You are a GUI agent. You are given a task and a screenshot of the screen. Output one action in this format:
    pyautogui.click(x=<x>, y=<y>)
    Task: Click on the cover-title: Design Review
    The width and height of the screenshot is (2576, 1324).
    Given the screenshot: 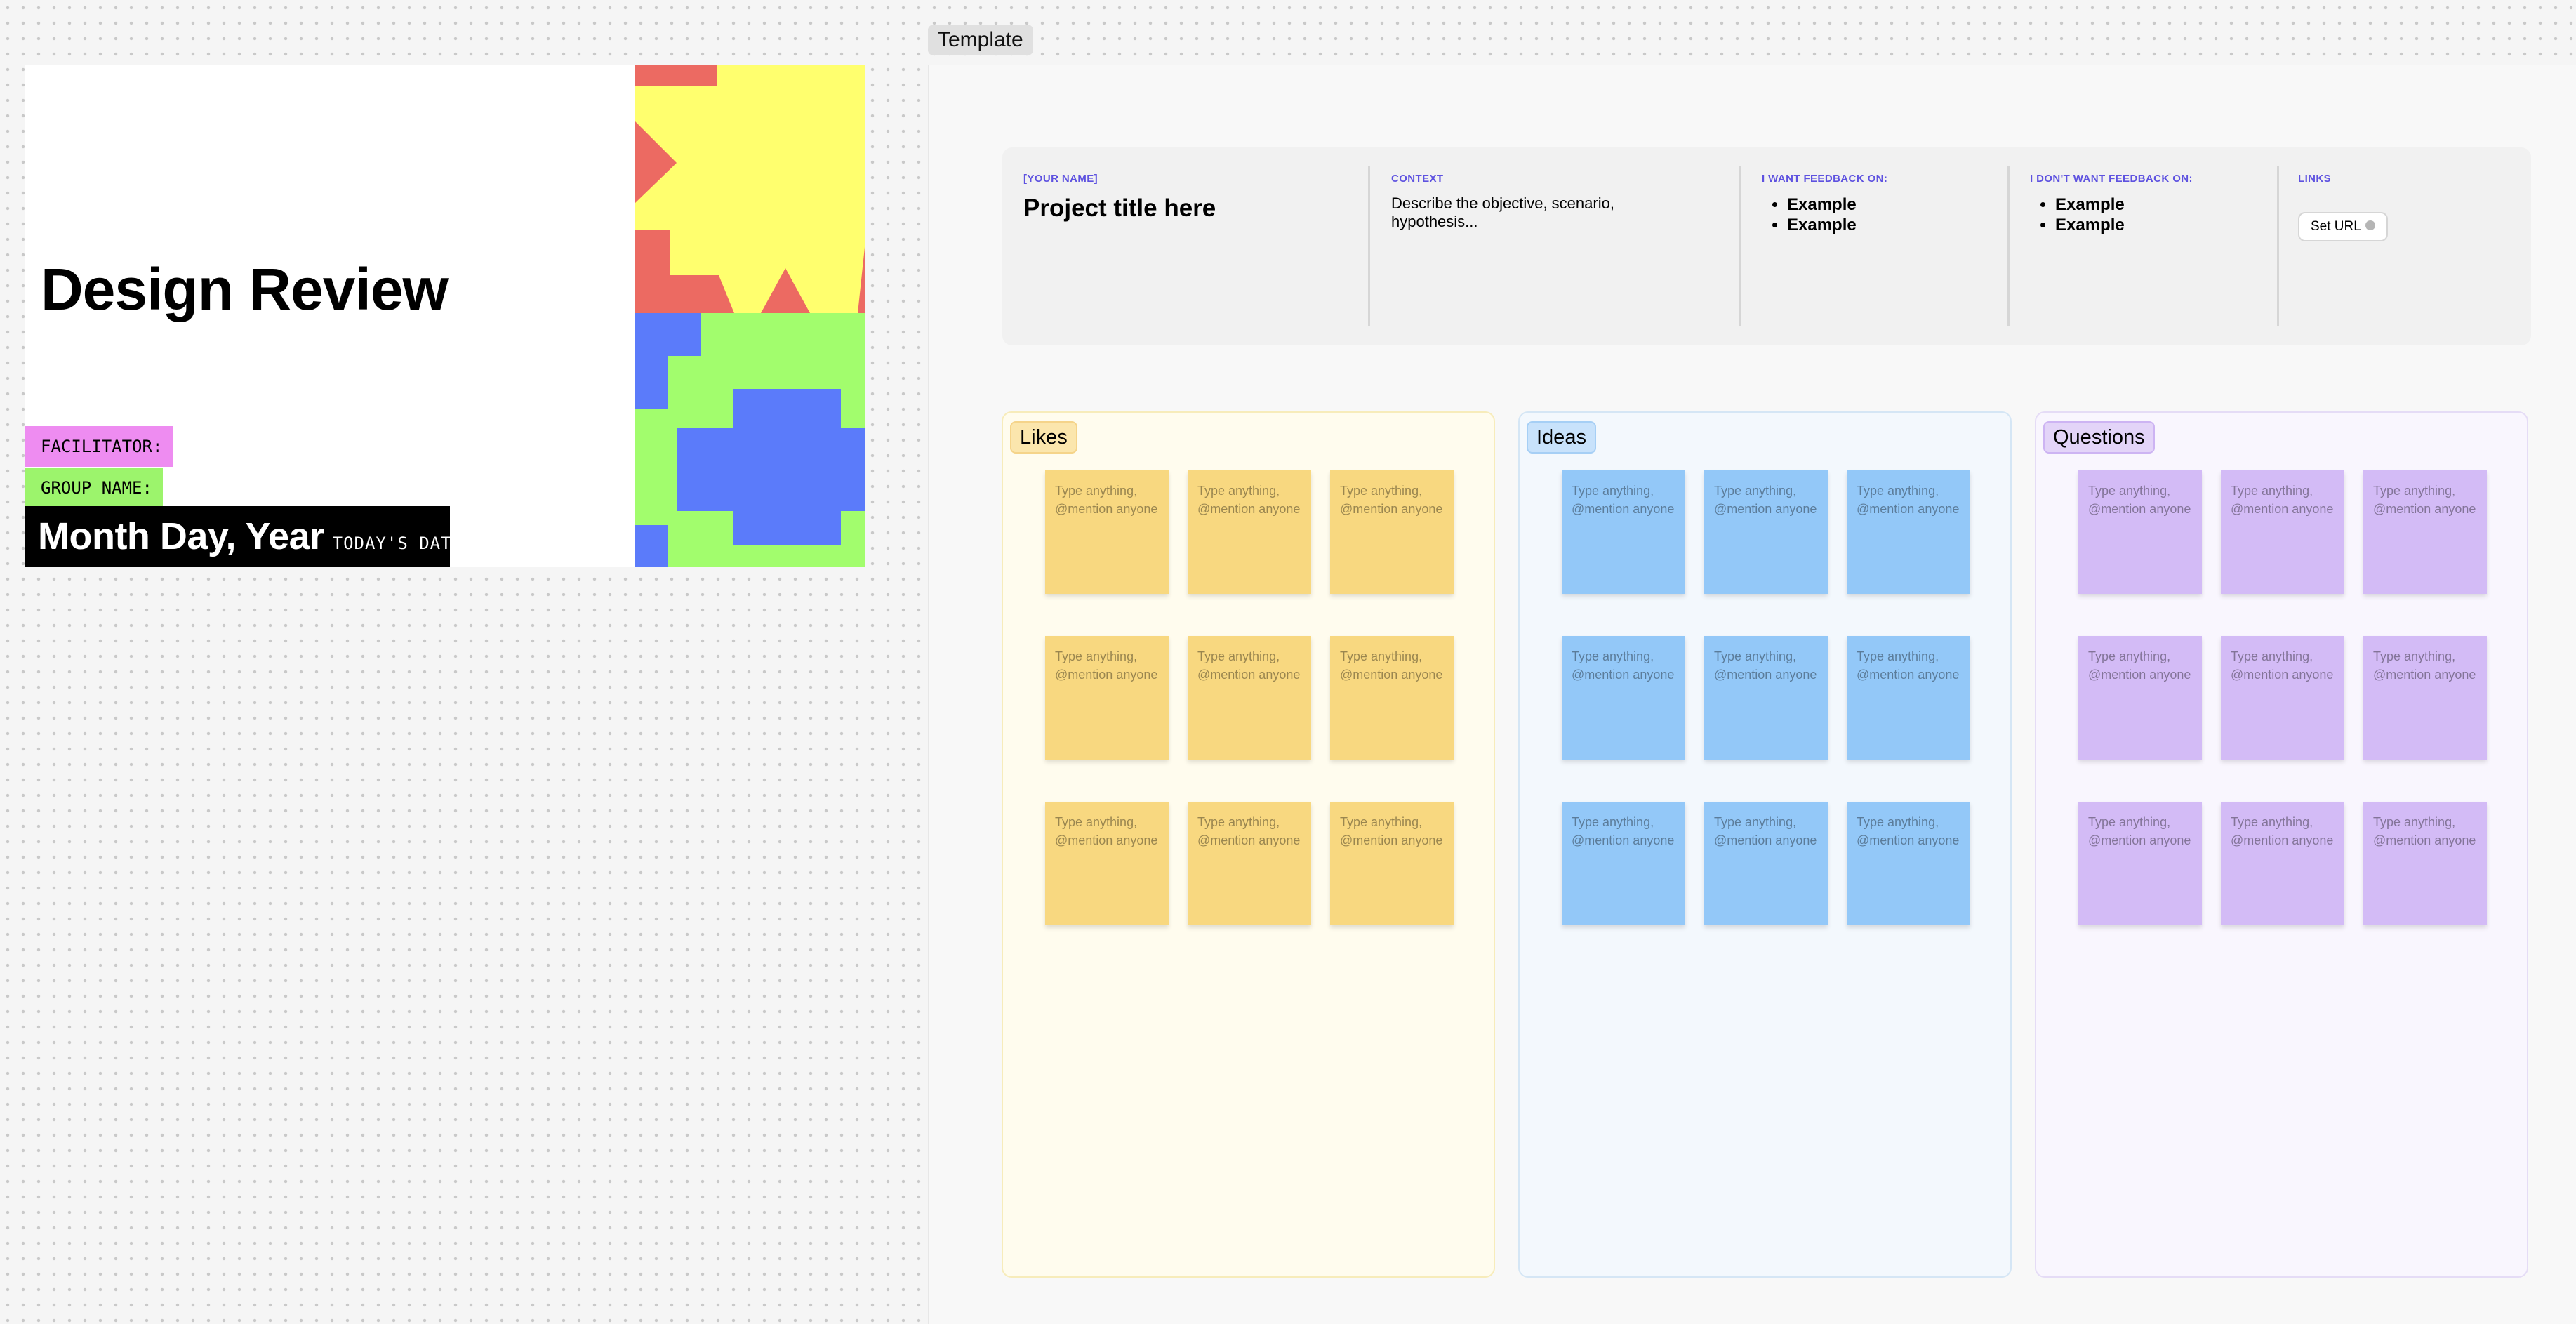 What is the action you would take?
    pyautogui.click(x=245, y=290)
    